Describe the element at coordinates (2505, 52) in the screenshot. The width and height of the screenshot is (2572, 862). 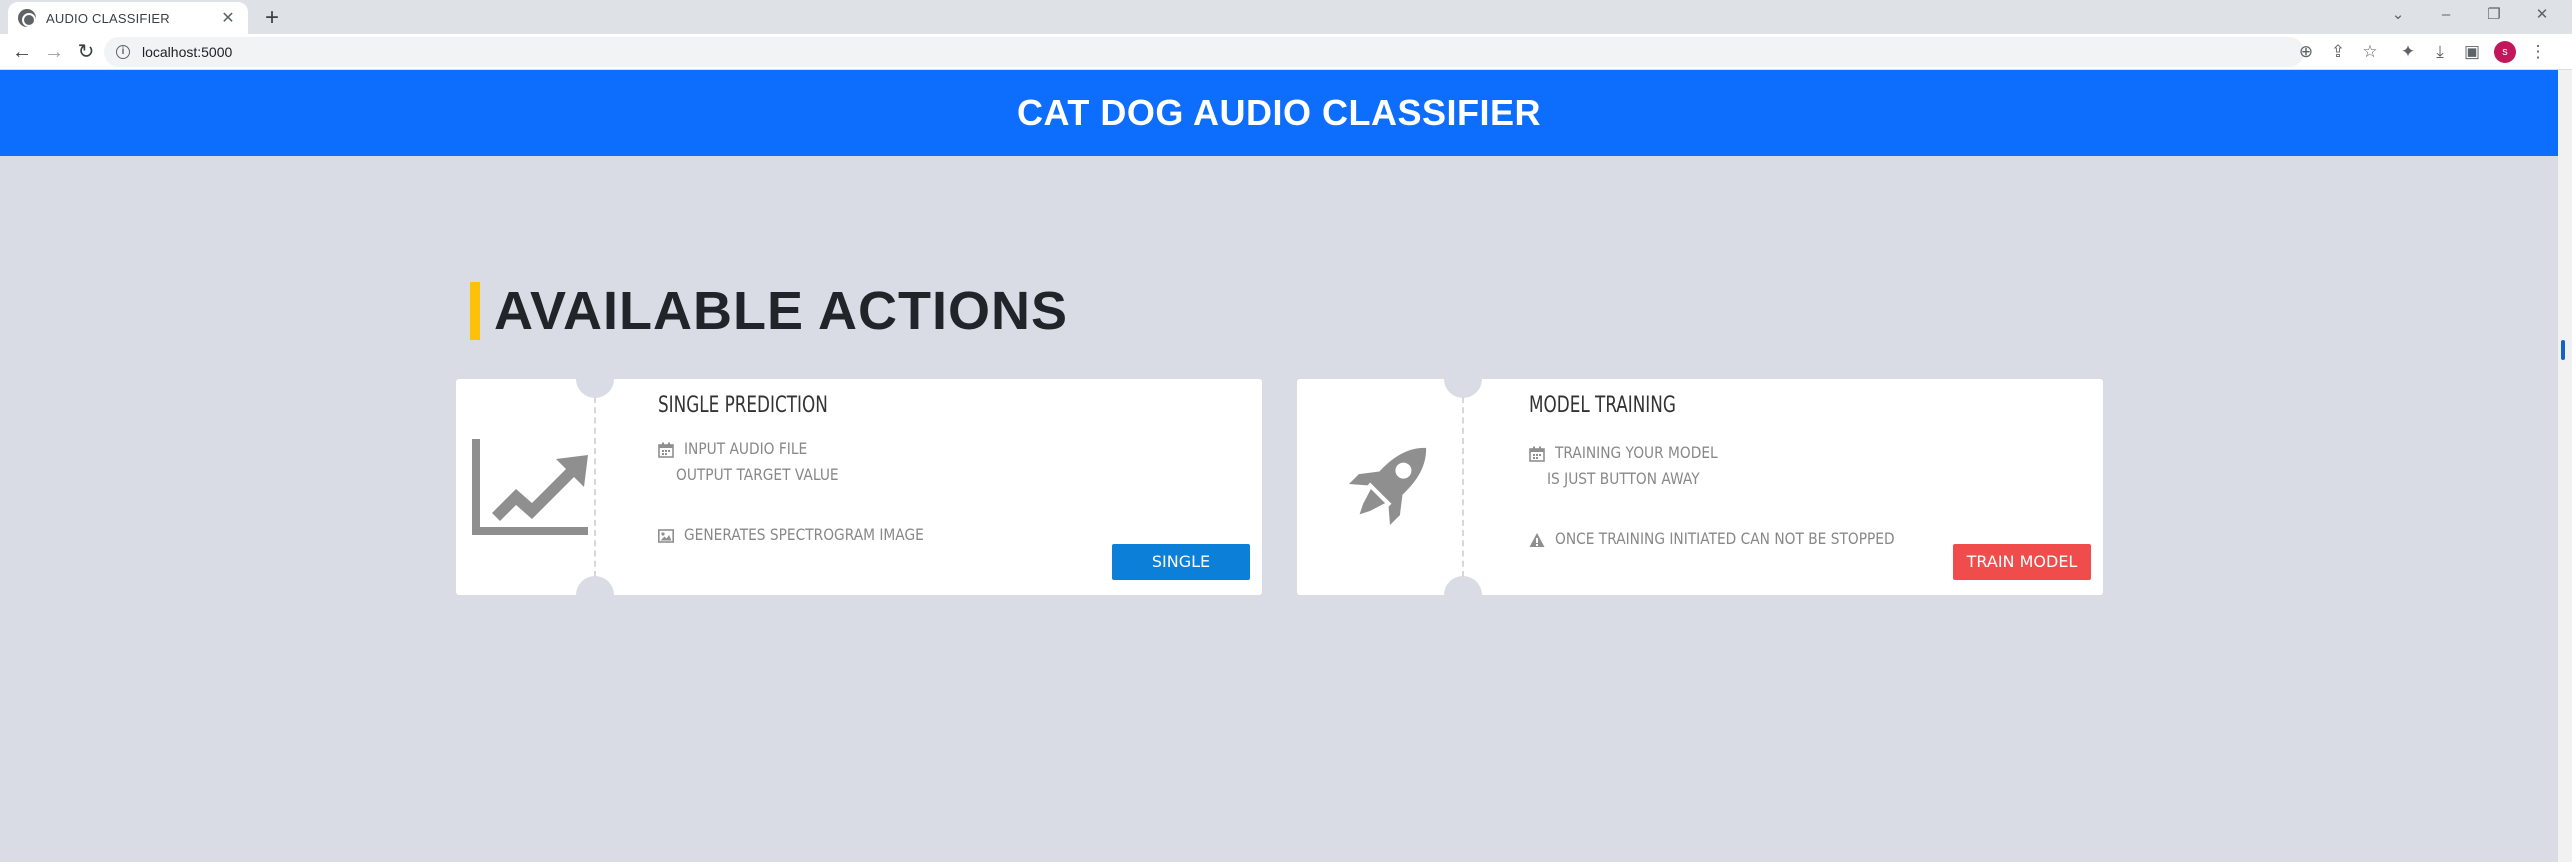
I see `profile-avatar: s` at that location.